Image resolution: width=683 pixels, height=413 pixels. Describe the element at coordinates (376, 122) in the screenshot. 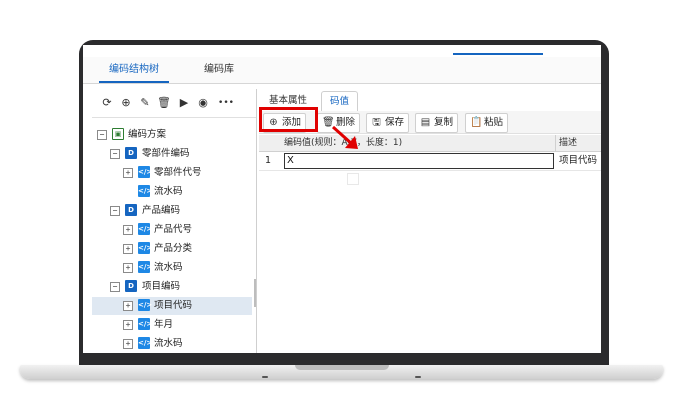

I see `save-icon: 🖫` at that location.